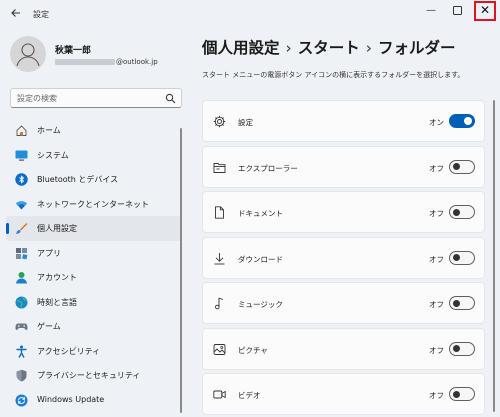 Image resolution: width=500 pixels, height=417 pixels. I want to click on sidebar-item-accessibility: アクセシビリティ, so click(94, 351).